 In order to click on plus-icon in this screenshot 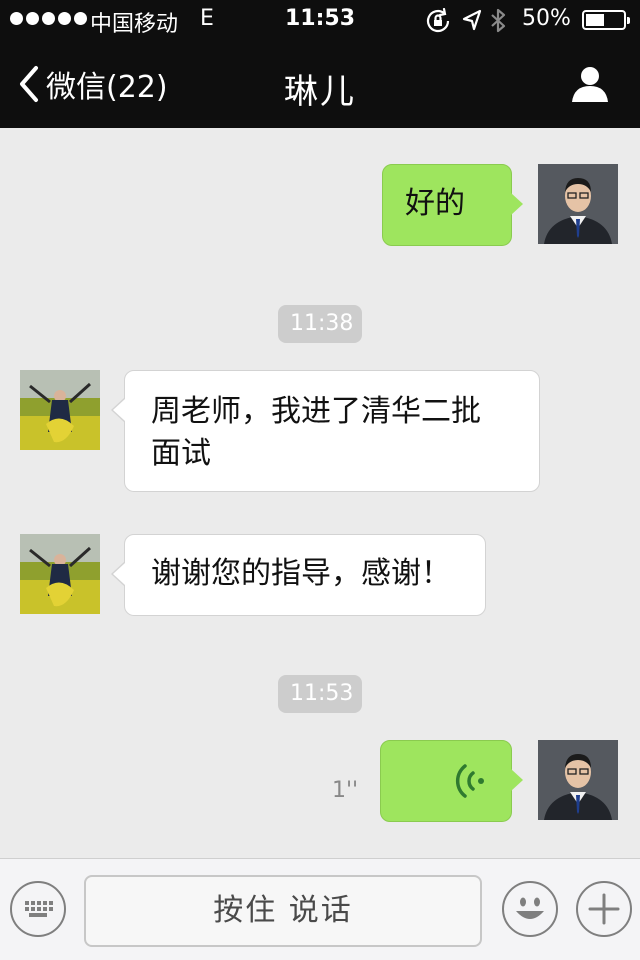, I will do `click(604, 909)`.